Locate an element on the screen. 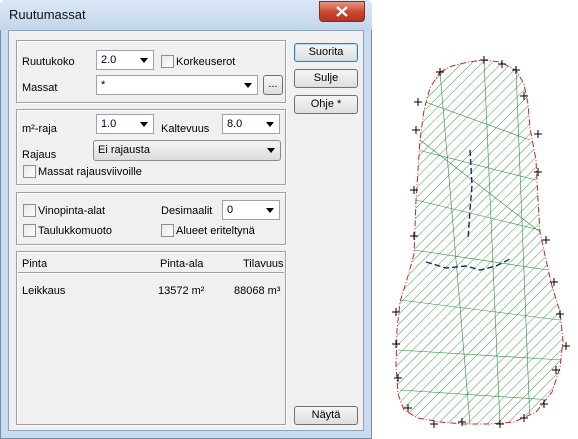 The height and width of the screenshot is (439, 578). window-title: Ruutumassat is located at coordinates (47, 14).